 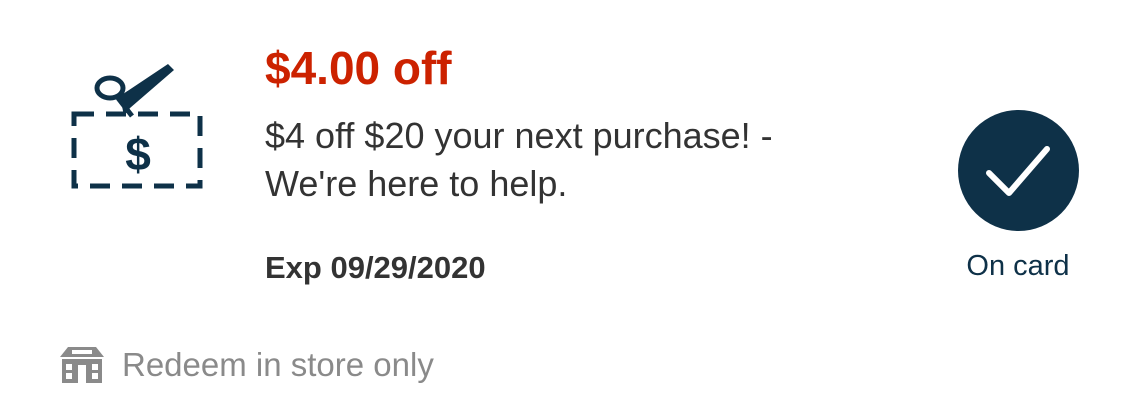 I want to click on expiry-date: Exp 09/29/2020, so click(x=375, y=267).